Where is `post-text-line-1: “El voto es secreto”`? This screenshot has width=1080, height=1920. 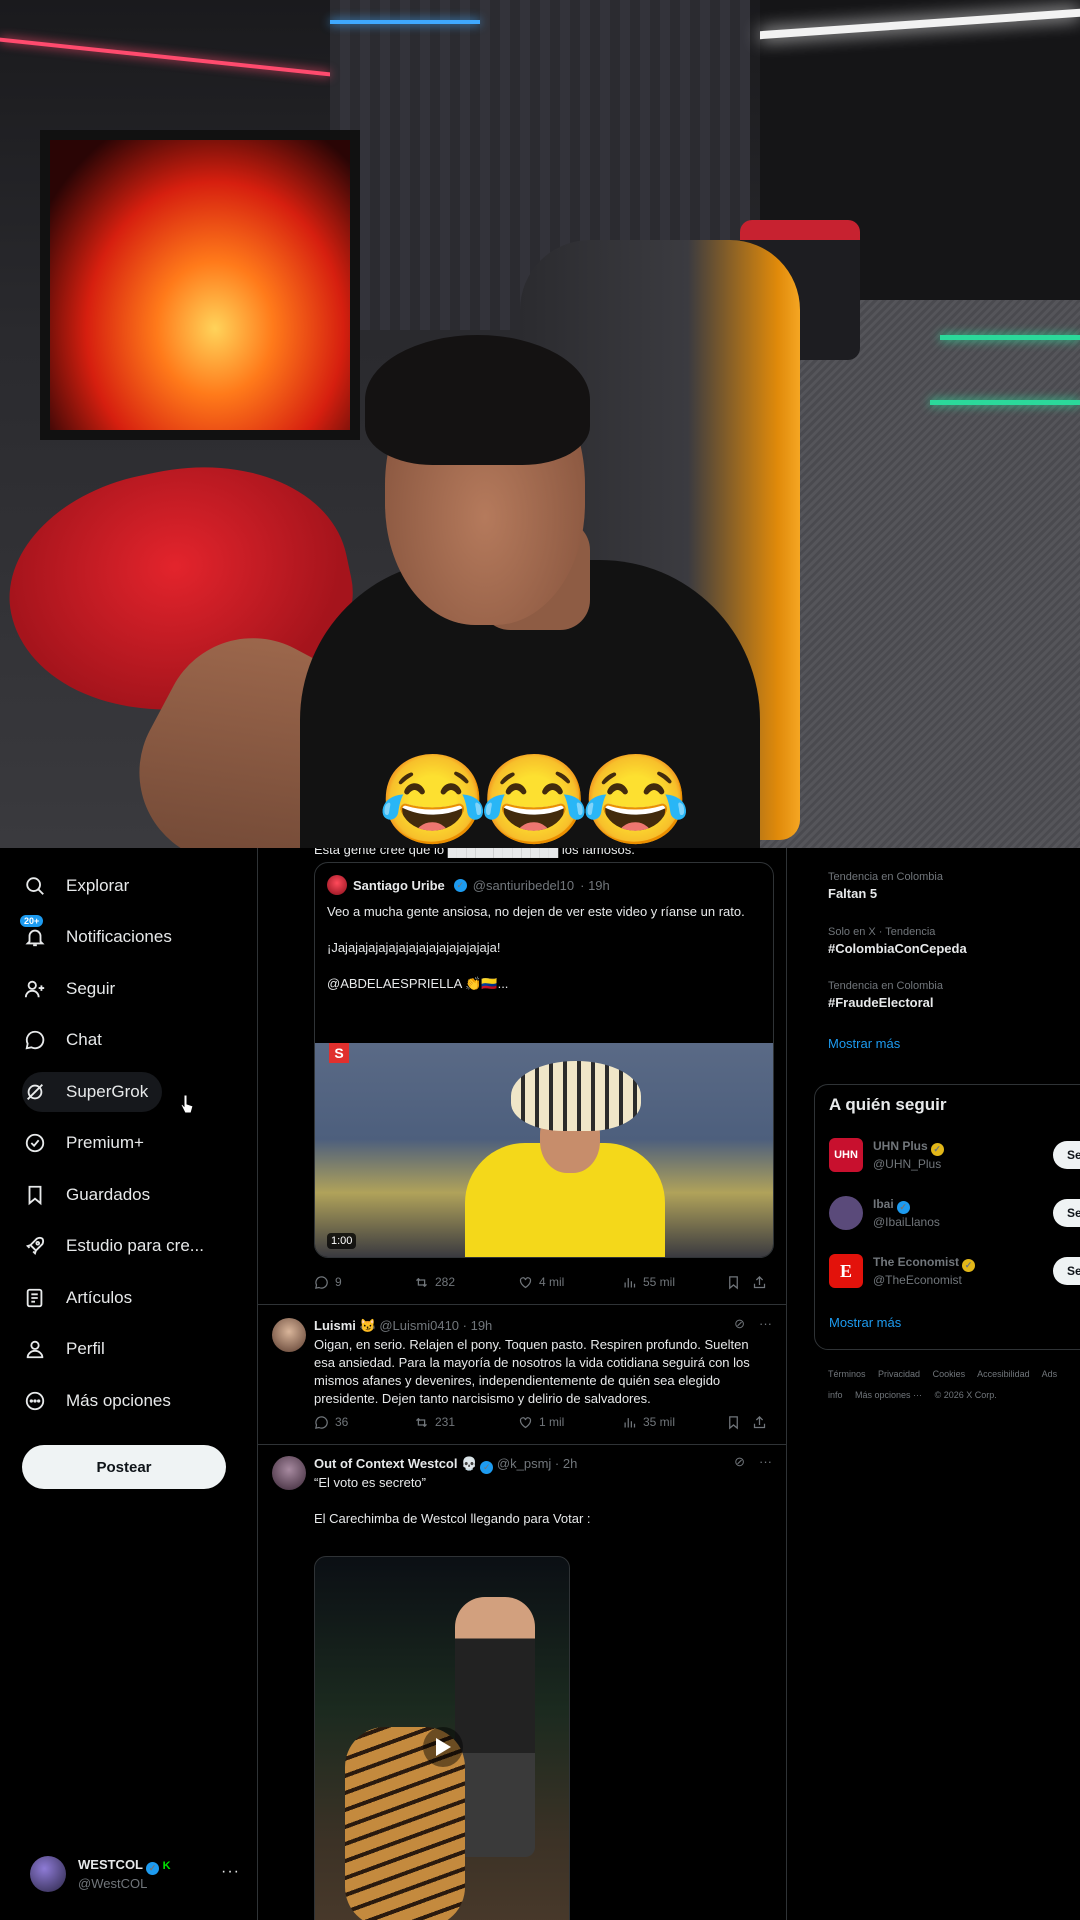 post-text-line-1: “El voto es secreto” is located at coordinates (370, 1482).